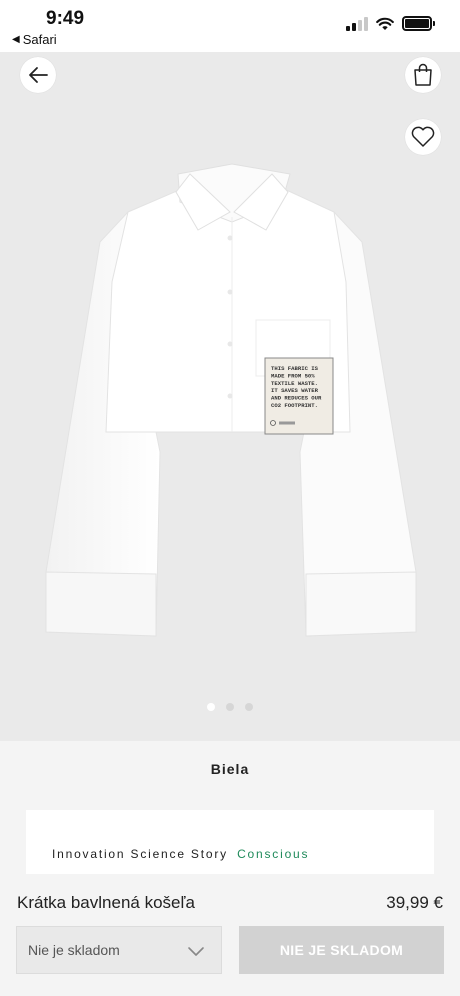 The image size is (460, 996). I want to click on fabric-label-line: TEXTILE WASTE., so click(294, 383).